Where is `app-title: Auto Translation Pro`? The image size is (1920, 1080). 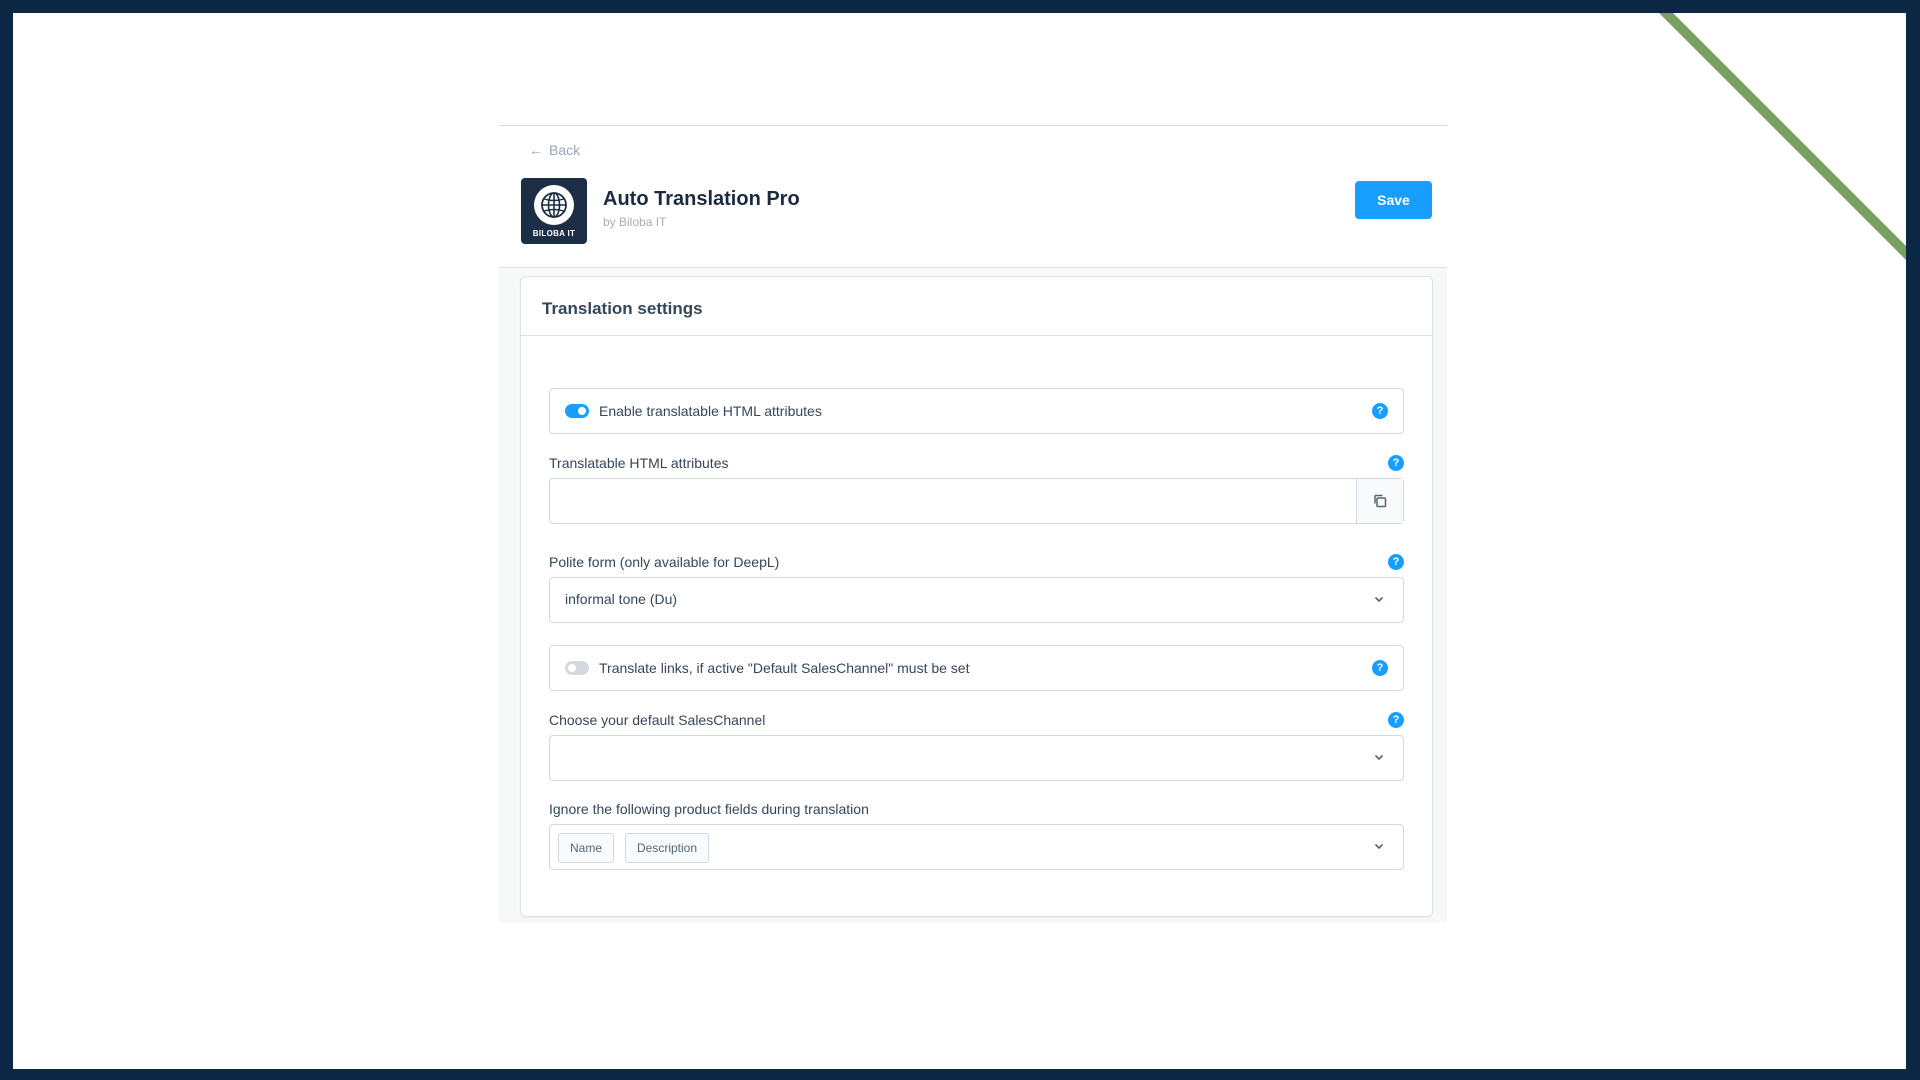 app-title: Auto Translation Pro is located at coordinates (701, 199).